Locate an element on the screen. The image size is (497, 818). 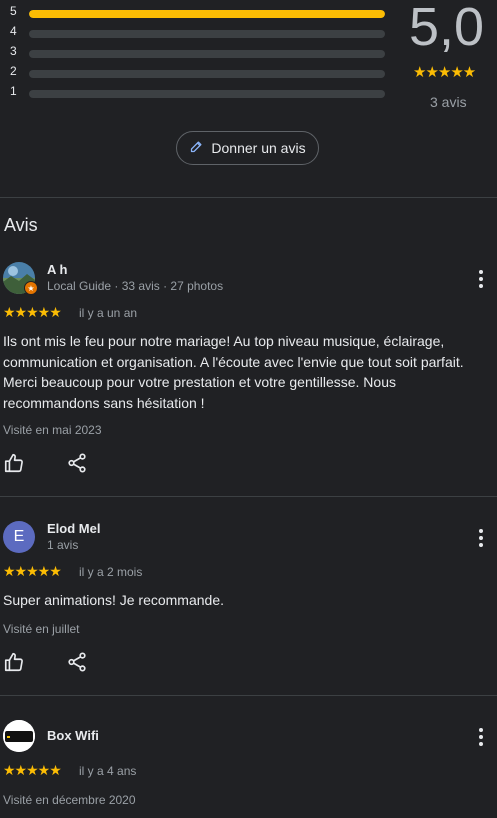
review-text: Super animations! Je recommande. is located at coordinates (113, 600).